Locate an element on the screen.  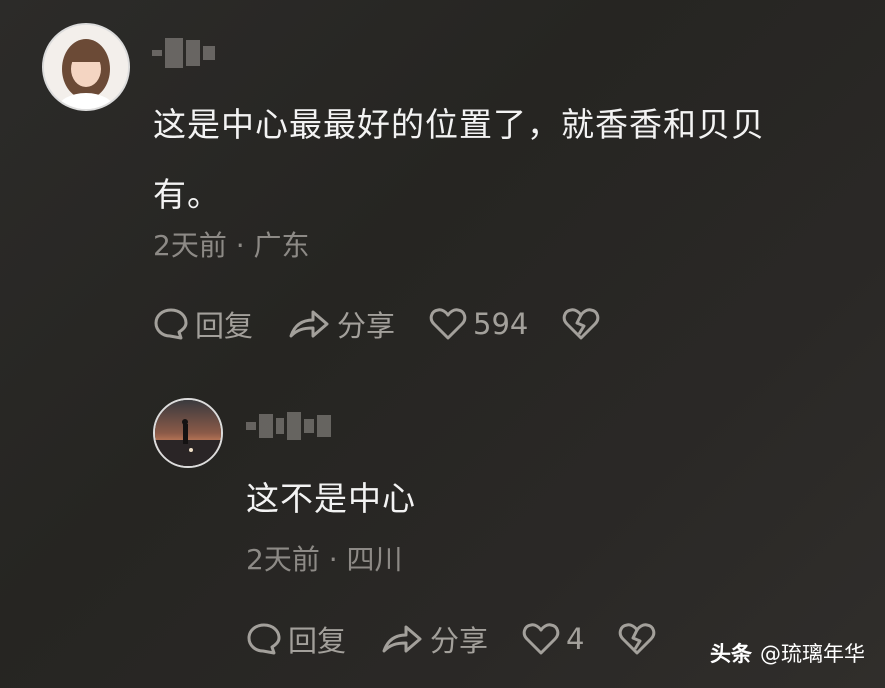
reply-like-button: 4 is located at coordinates (553, 639).